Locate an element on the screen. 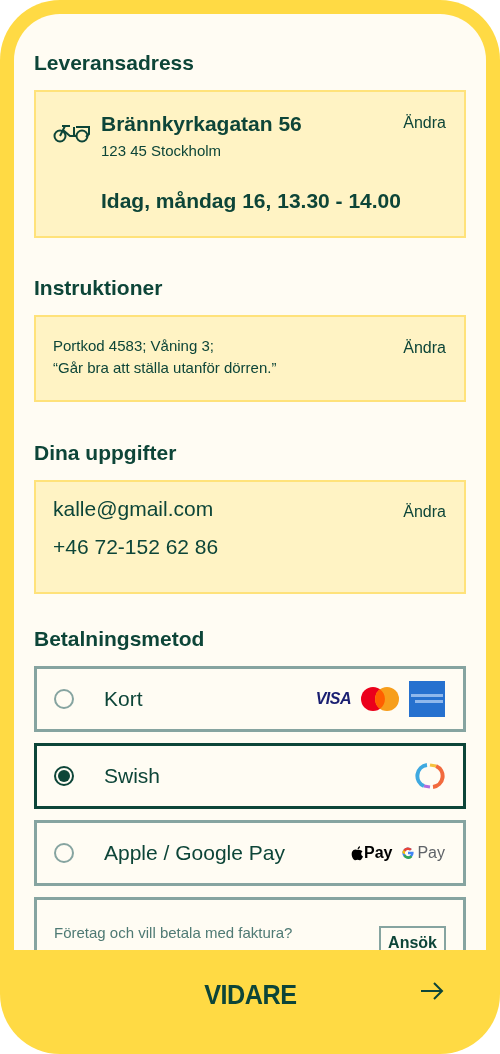 This screenshot has height=1054, width=500. section-heading: Instruktioner is located at coordinates (99, 288).